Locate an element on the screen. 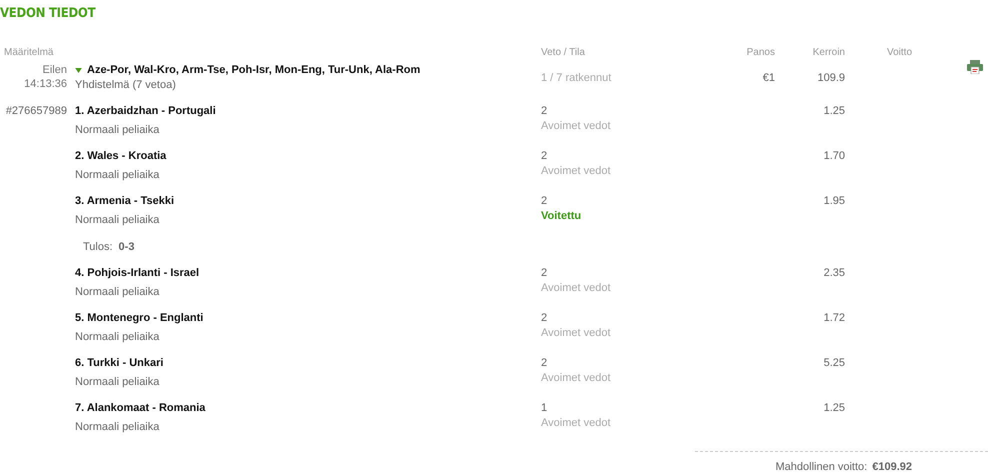 This screenshot has height=476, width=988. match-name: 7. Alankomaat - Romania is located at coordinates (140, 408).